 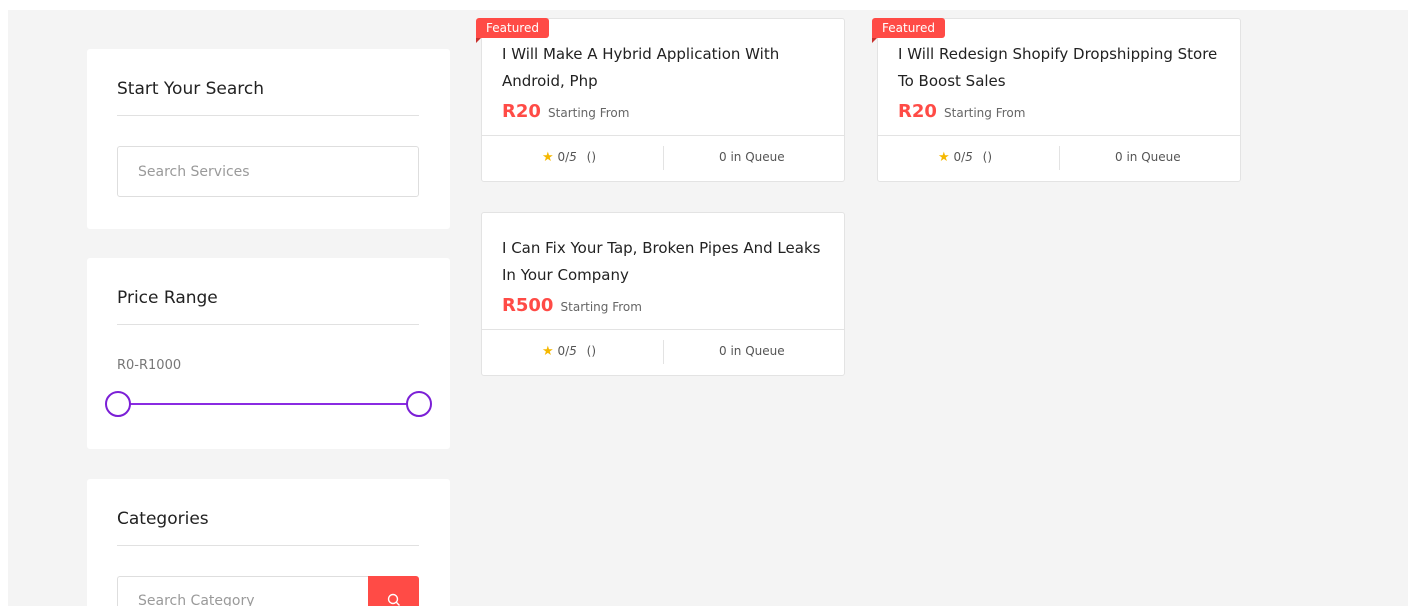 I want to click on search-category-input, so click(x=243, y=591).